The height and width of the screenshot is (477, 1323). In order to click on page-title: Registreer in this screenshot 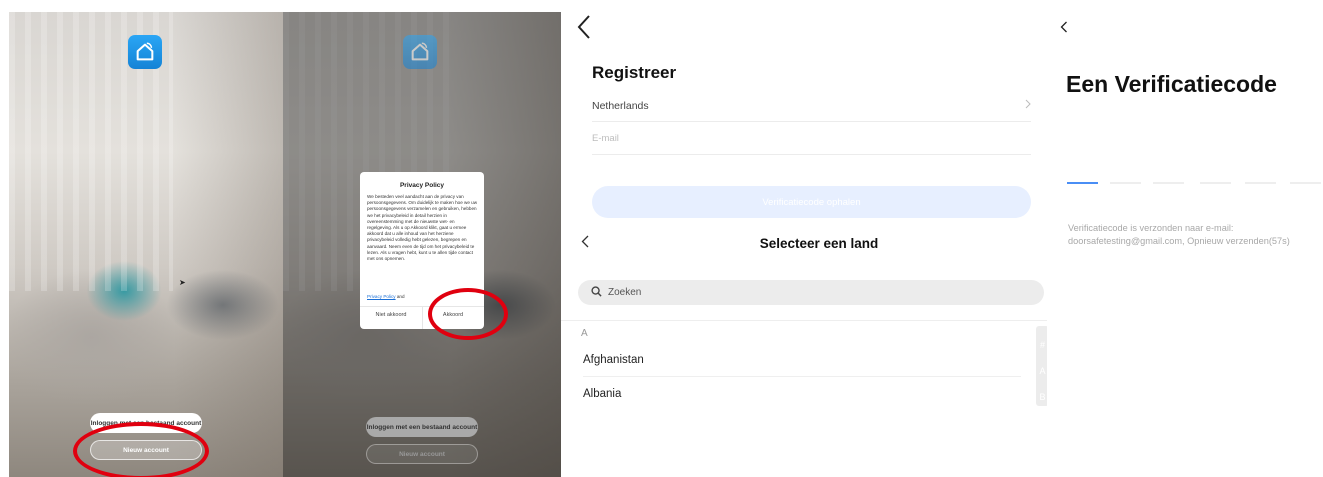, I will do `click(634, 72)`.